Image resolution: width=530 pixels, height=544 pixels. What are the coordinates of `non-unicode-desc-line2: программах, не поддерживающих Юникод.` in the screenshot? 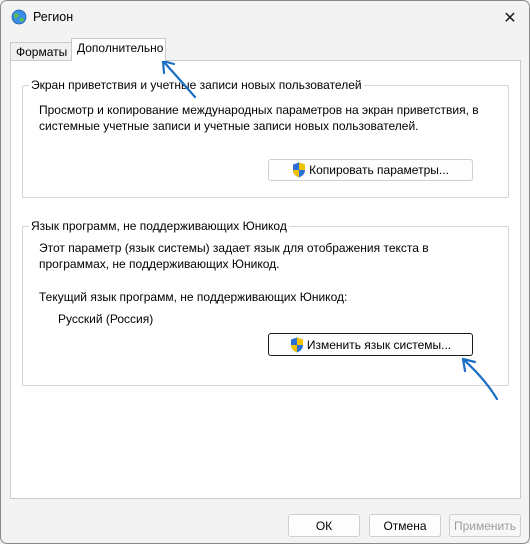 It's located at (159, 264).